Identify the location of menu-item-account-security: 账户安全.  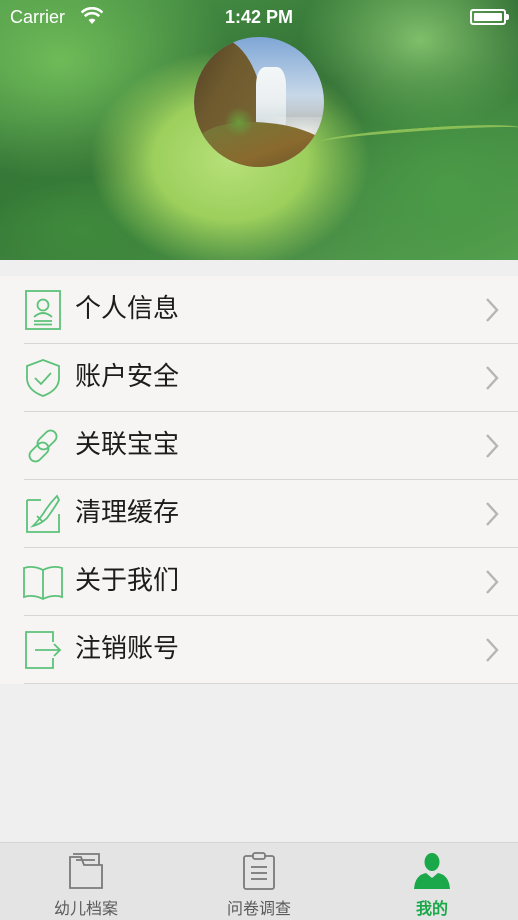
(259, 378).